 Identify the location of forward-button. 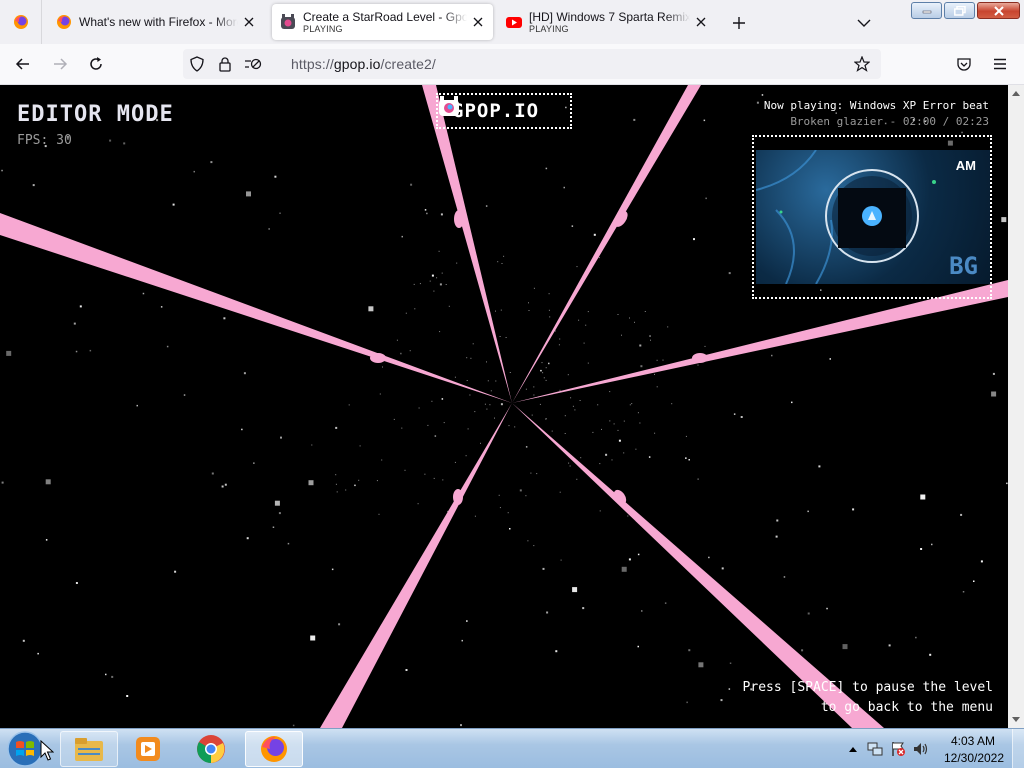
(60, 64).